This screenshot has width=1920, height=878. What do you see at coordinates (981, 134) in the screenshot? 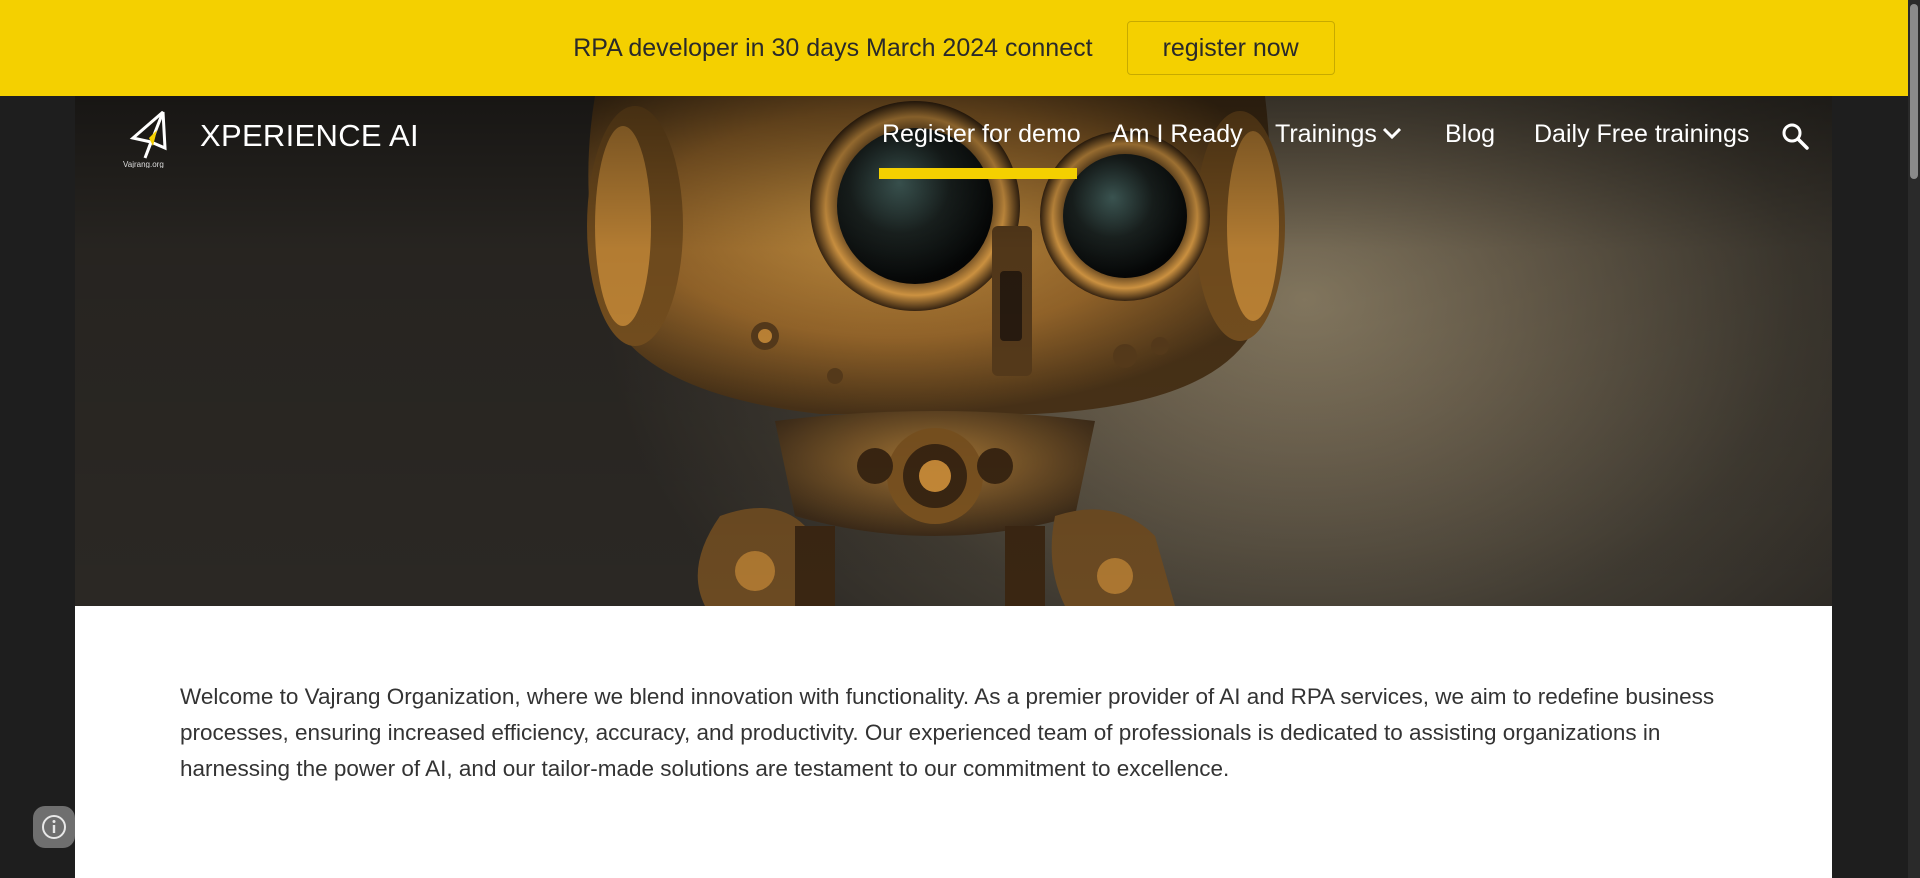
I see `nav-register-for-demo: Register for demo` at bounding box center [981, 134].